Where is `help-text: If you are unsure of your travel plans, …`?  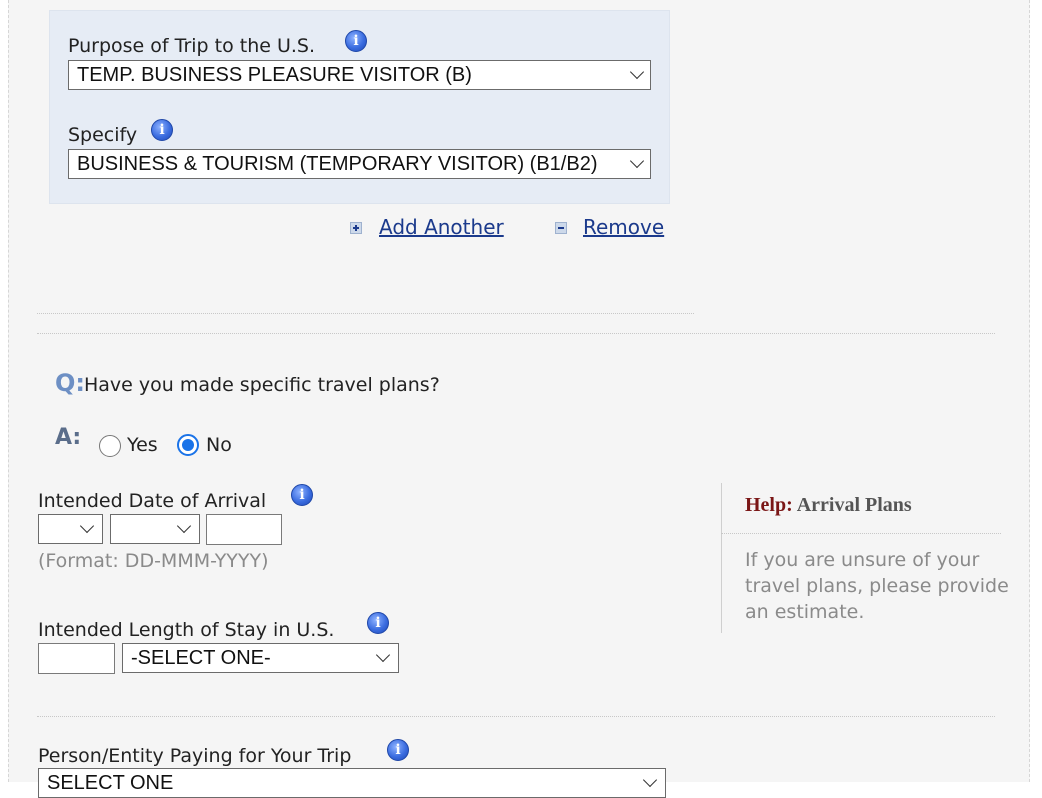 help-text: If you are unsure of your travel plans, … is located at coordinates (877, 586).